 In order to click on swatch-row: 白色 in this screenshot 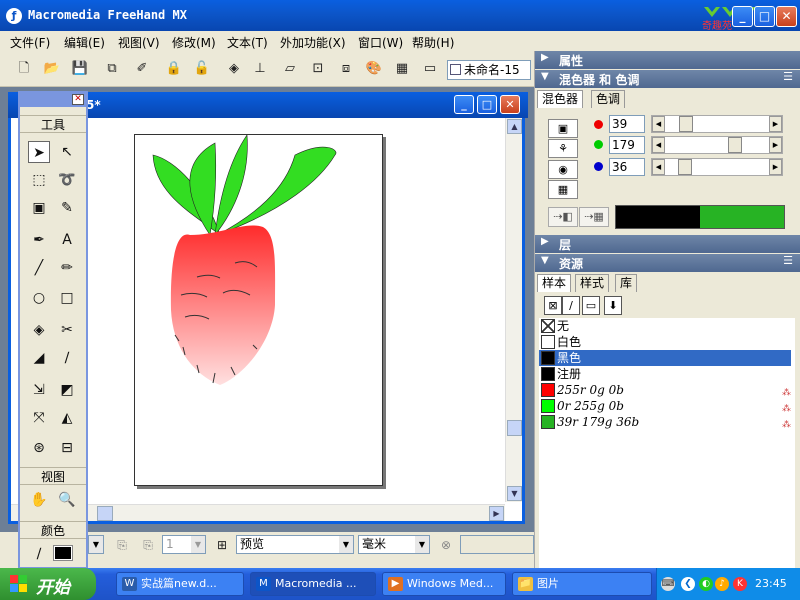, I will do `click(665, 342)`.